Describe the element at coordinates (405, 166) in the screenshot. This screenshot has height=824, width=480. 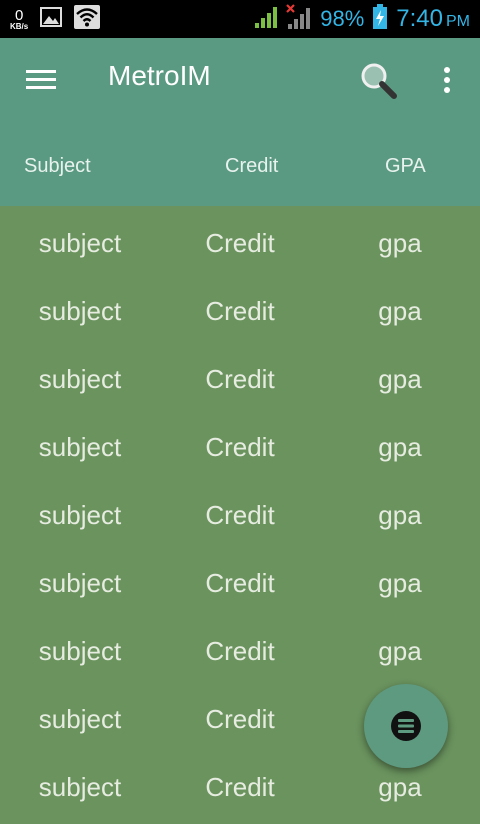
I see `column-header-gpa: GPA` at that location.